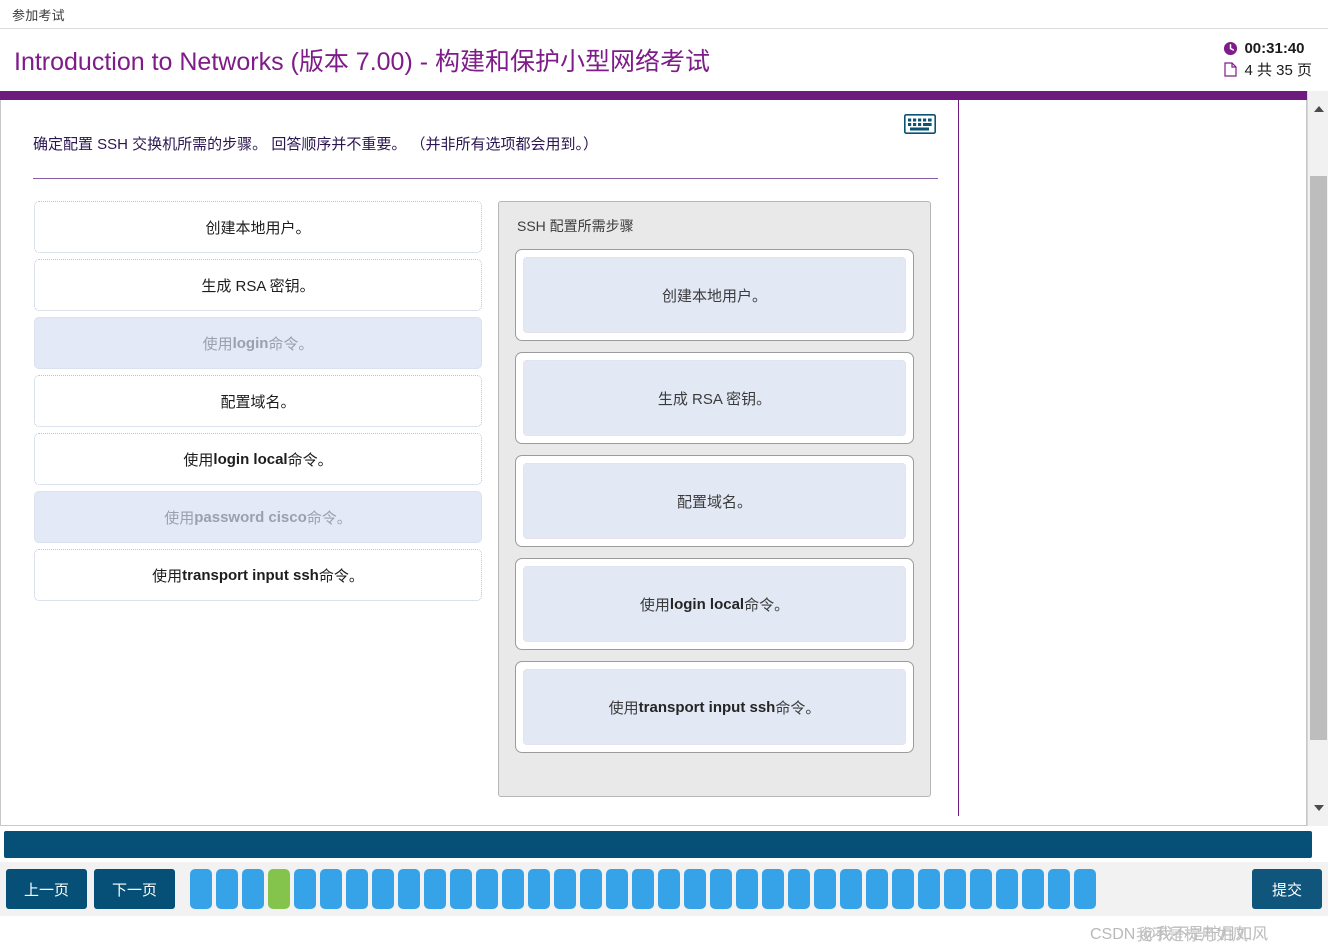 Image resolution: width=1328 pixels, height=945 pixels. What do you see at coordinates (258, 285) in the screenshot?
I see `source-option-2: 生成 RSA 密钥。` at bounding box center [258, 285].